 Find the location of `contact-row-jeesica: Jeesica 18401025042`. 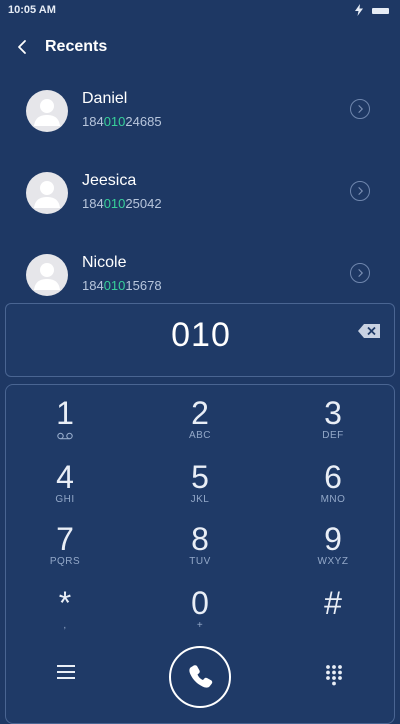

contact-row-jeesica: Jeesica 18401025042 is located at coordinates (200, 194).